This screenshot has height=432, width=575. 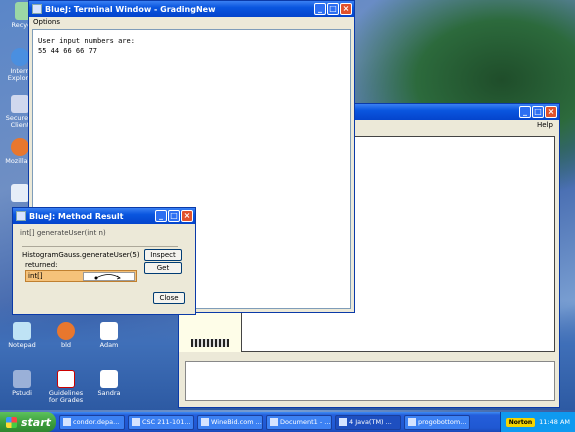 I want to click on terminal-title: BlueJ: Terminal Window - GradingNew, so click(x=130, y=9).